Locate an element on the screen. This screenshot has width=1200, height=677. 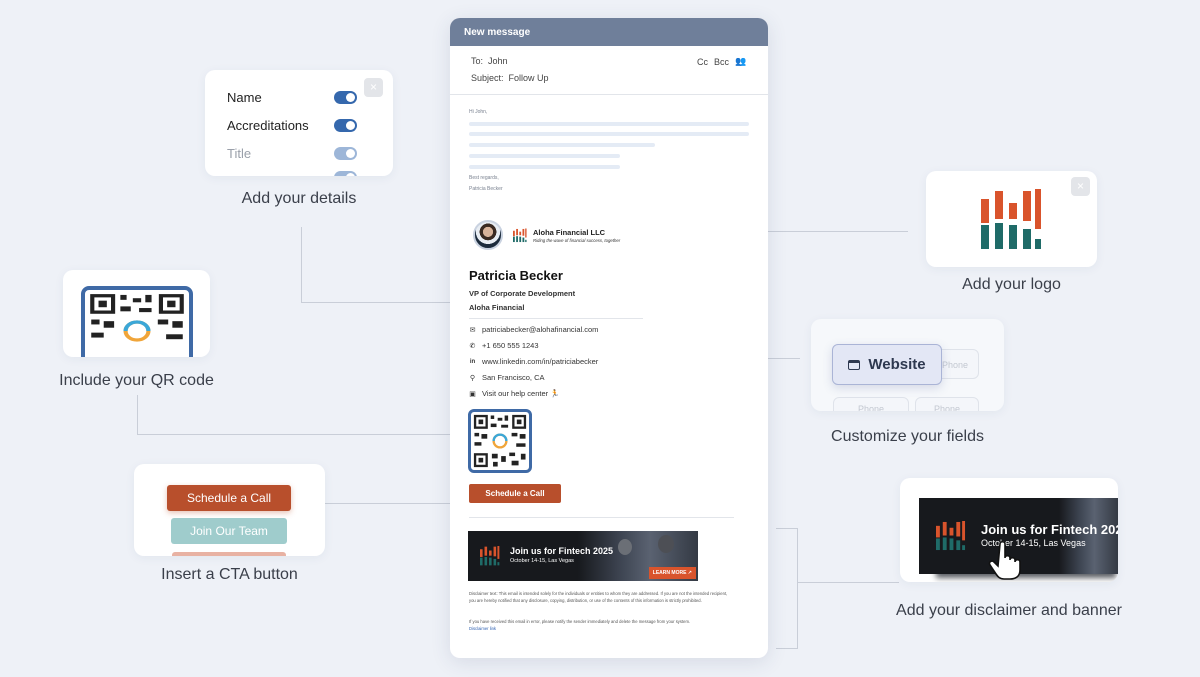
contact-linkedin: in www.linkedin.com/in/patriciabecker is located at coordinates (533, 361).